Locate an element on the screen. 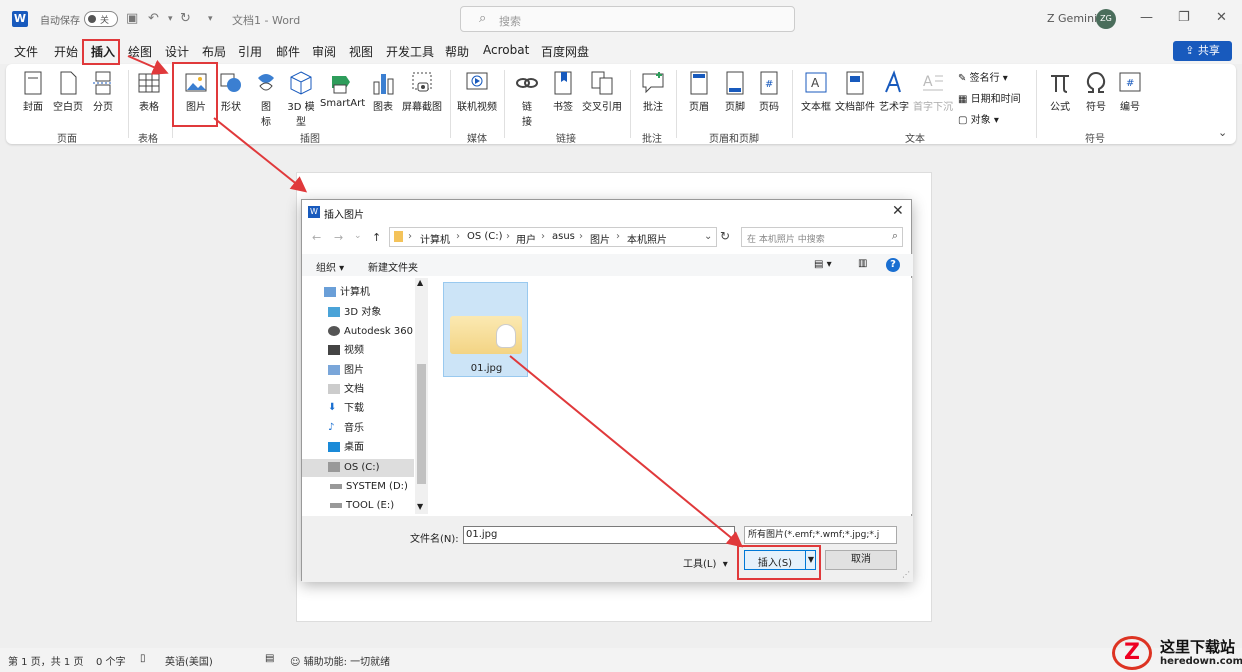 The image size is (1242, 672). watermark-logo: Z 这里下载站 heredown.com is located at coordinates (1175, 653).